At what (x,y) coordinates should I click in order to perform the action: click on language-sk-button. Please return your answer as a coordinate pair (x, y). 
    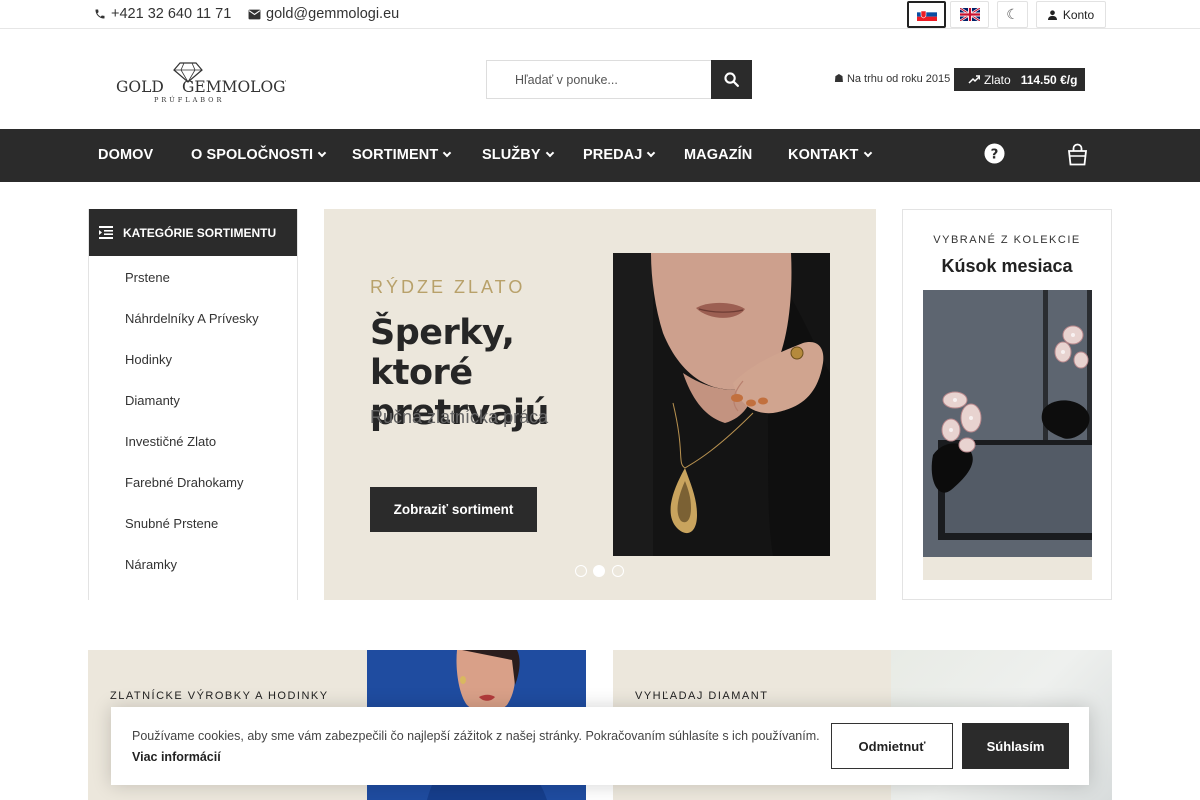
    Looking at the image, I should click on (926, 14).